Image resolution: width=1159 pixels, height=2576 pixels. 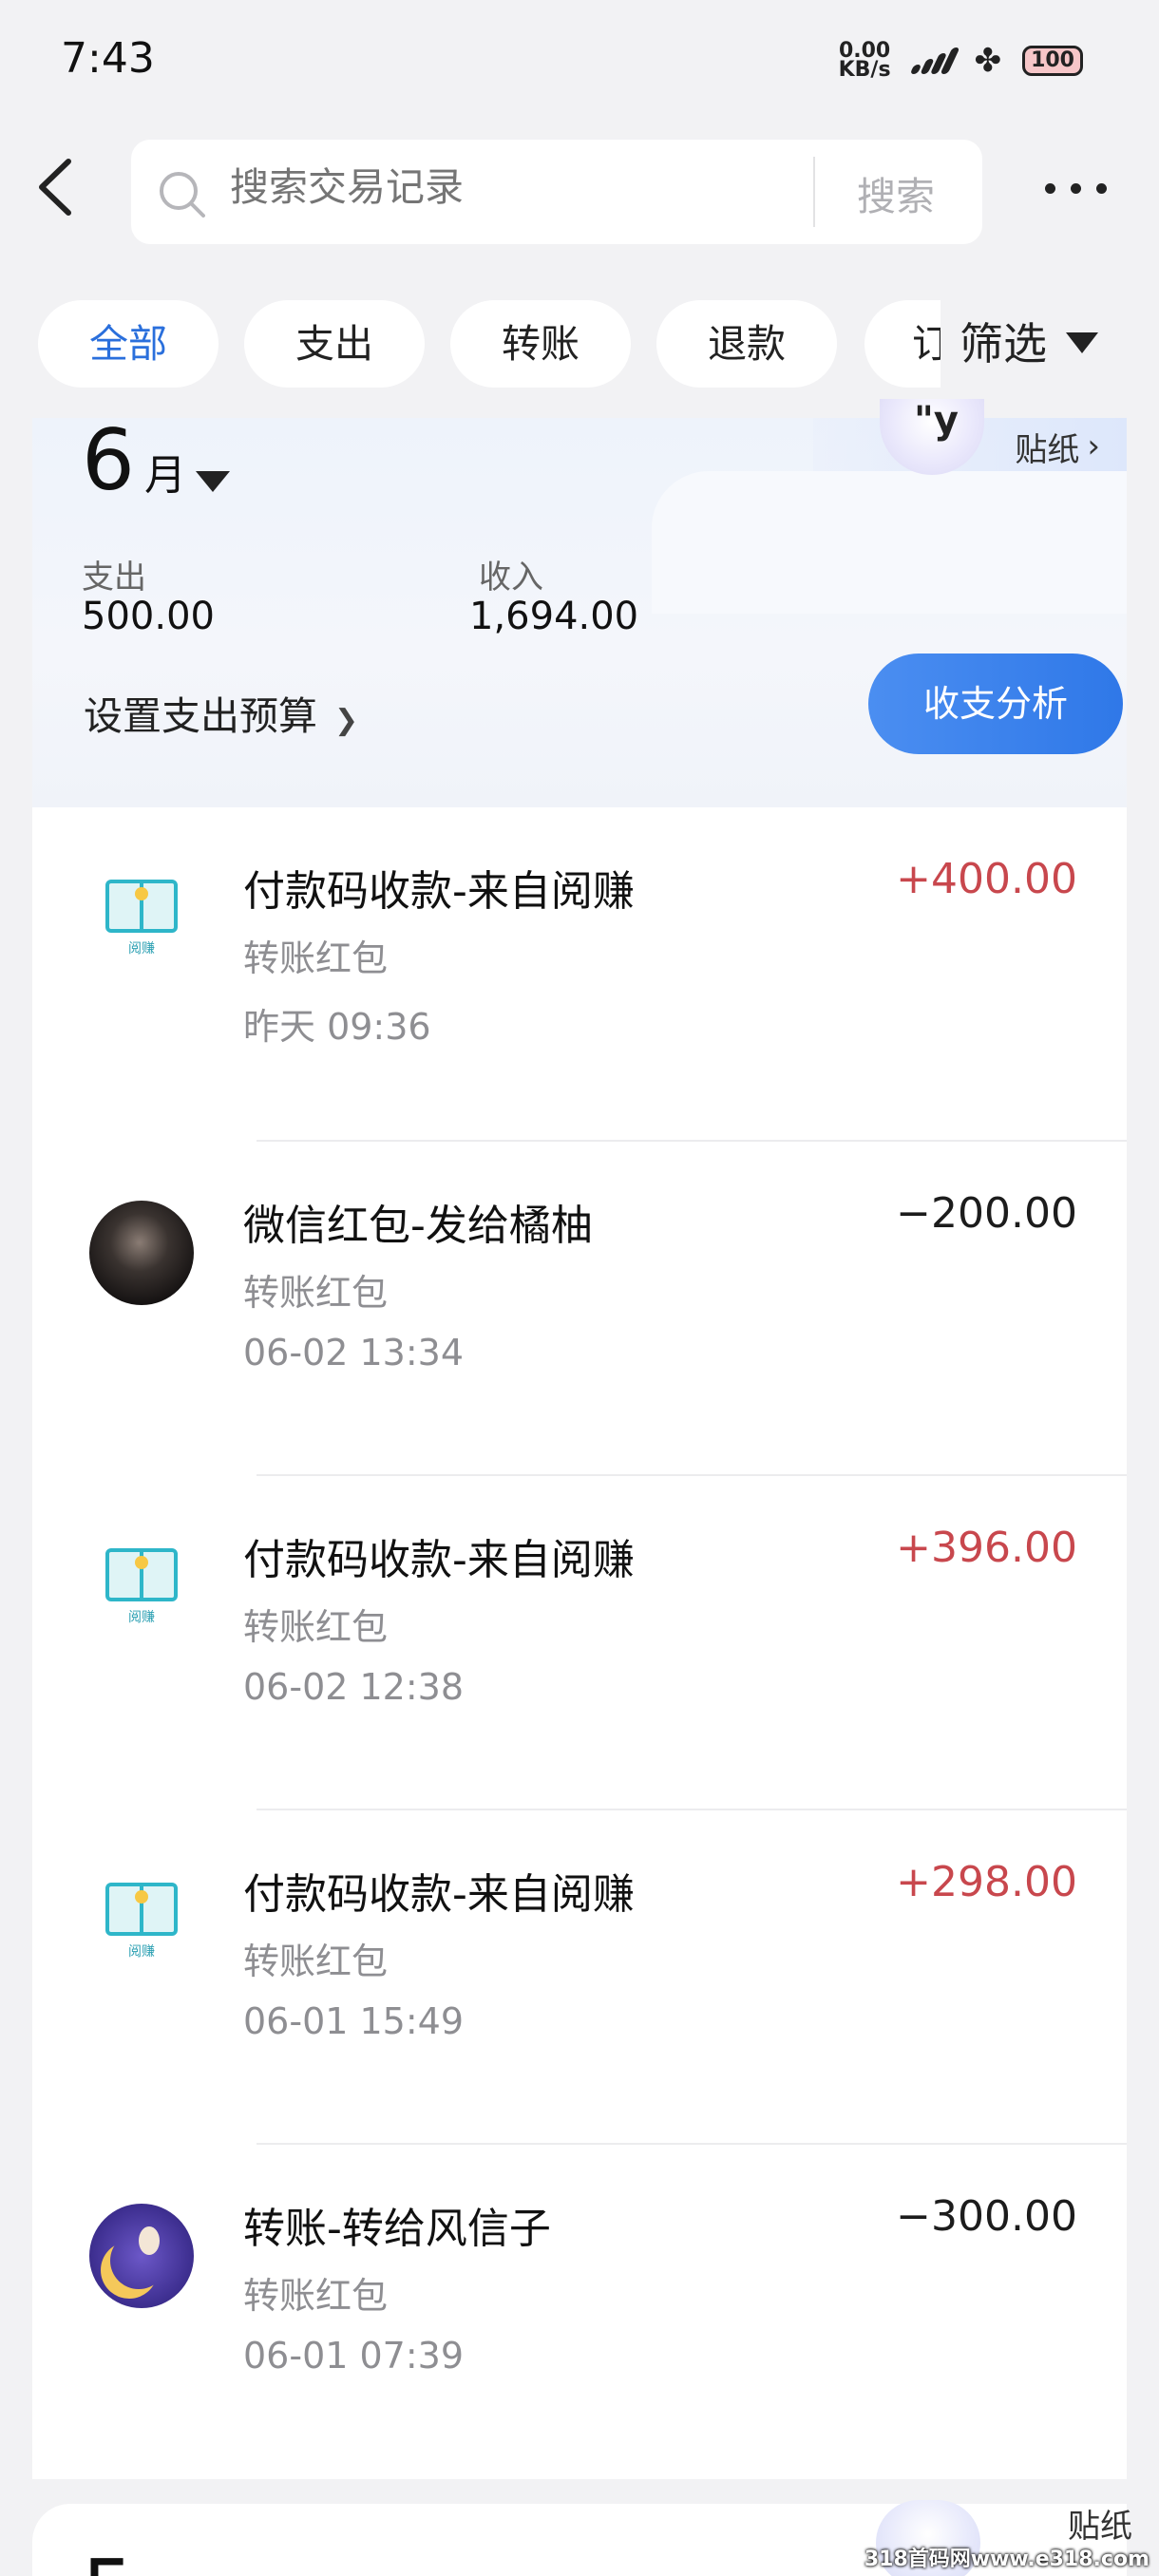 What do you see at coordinates (988, 61) in the screenshot?
I see `clover-icon: ✤` at bounding box center [988, 61].